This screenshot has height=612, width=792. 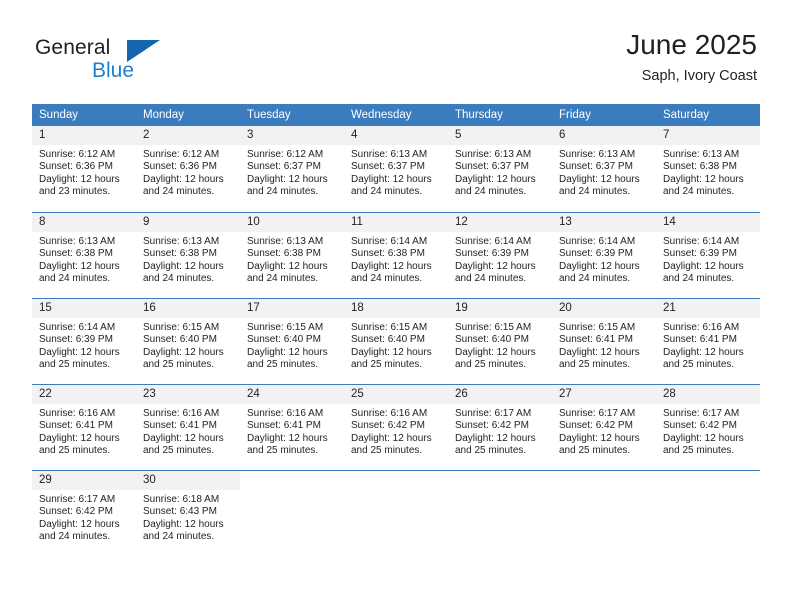 I want to click on logo-word-general: General, so click(x=73, y=47).